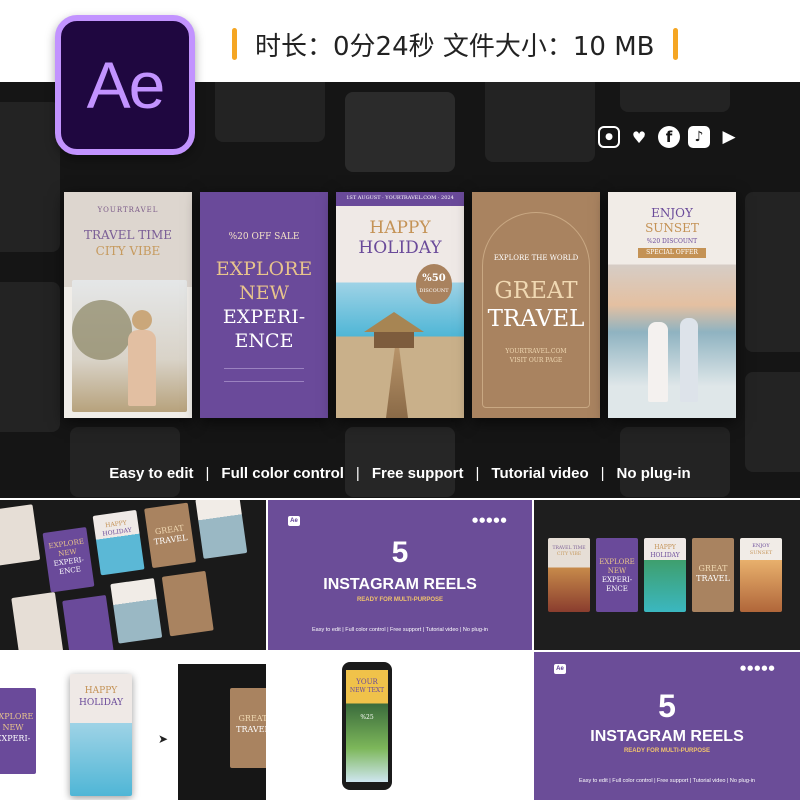 The image size is (800, 800). What do you see at coordinates (264, 305) in the screenshot?
I see `story-card-explore: %20 OFF SALE EXPLORE NEW EXPERI- ENCE` at bounding box center [264, 305].